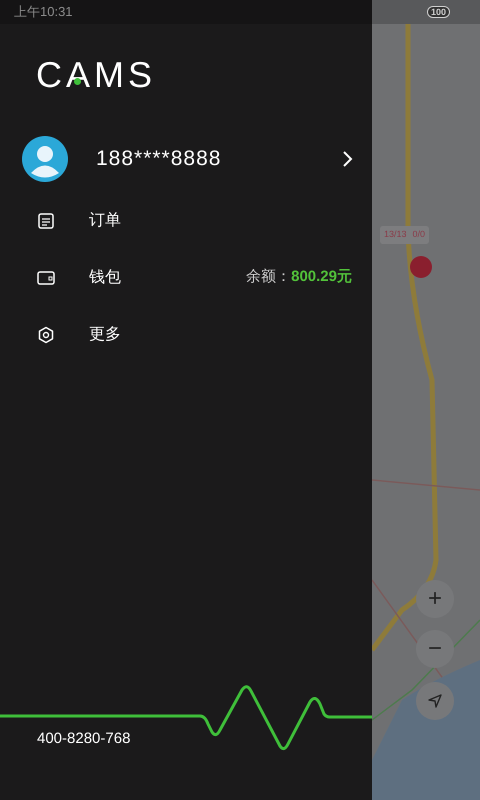 The height and width of the screenshot is (800, 480). What do you see at coordinates (321, 277) in the screenshot?
I see `balance-amount: 800.29元` at bounding box center [321, 277].